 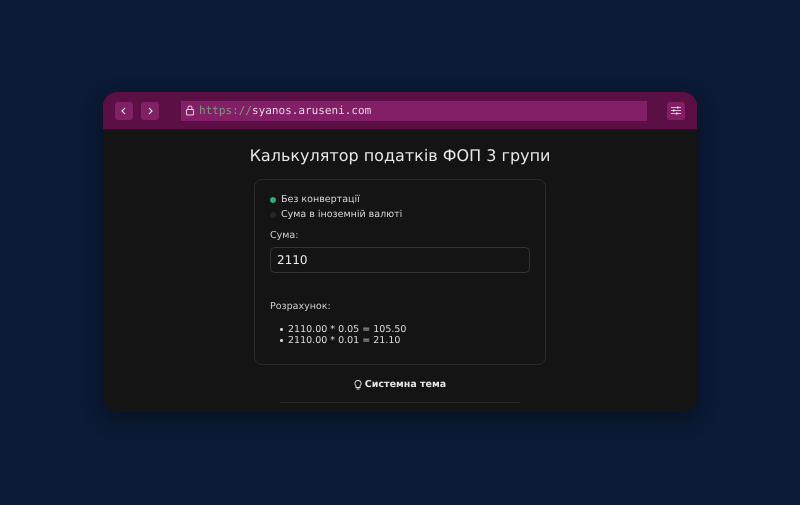 What do you see at coordinates (400, 384) in the screenshot?
I see `theme-button: Системна тема` at bounding box center [400, 384].